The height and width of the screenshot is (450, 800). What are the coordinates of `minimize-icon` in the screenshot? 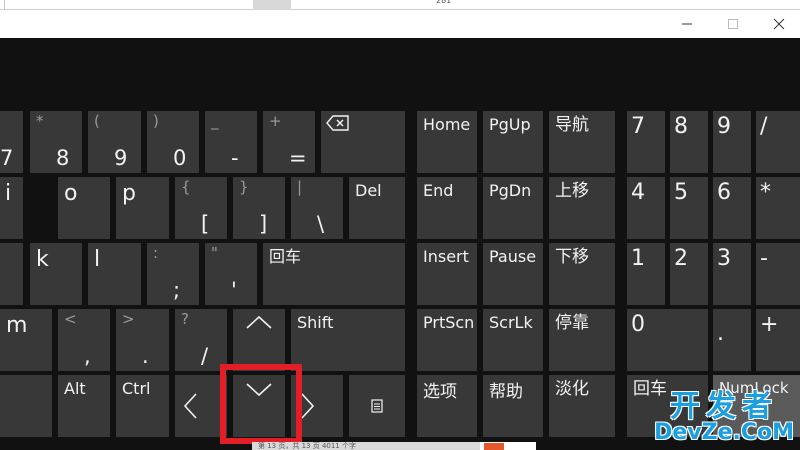 It's located at (687, 24).